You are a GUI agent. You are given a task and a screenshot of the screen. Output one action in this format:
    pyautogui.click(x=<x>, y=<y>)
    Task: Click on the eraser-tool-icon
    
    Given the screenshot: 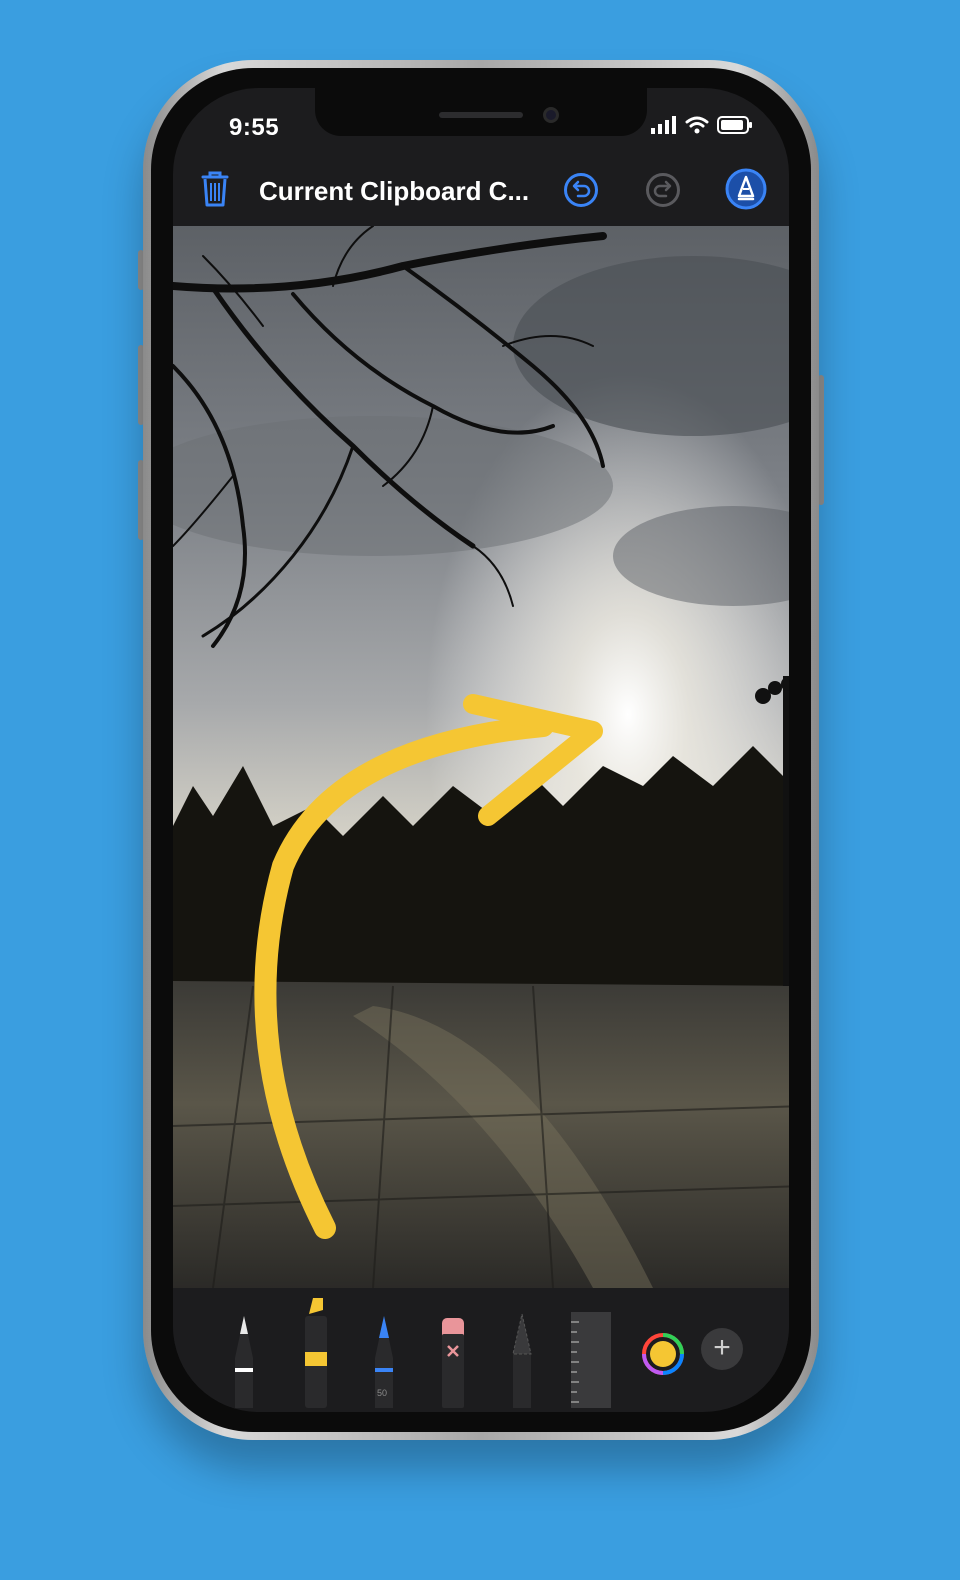 What is the action you would take?
    pyautogui.click(x=453, y=1358)
    